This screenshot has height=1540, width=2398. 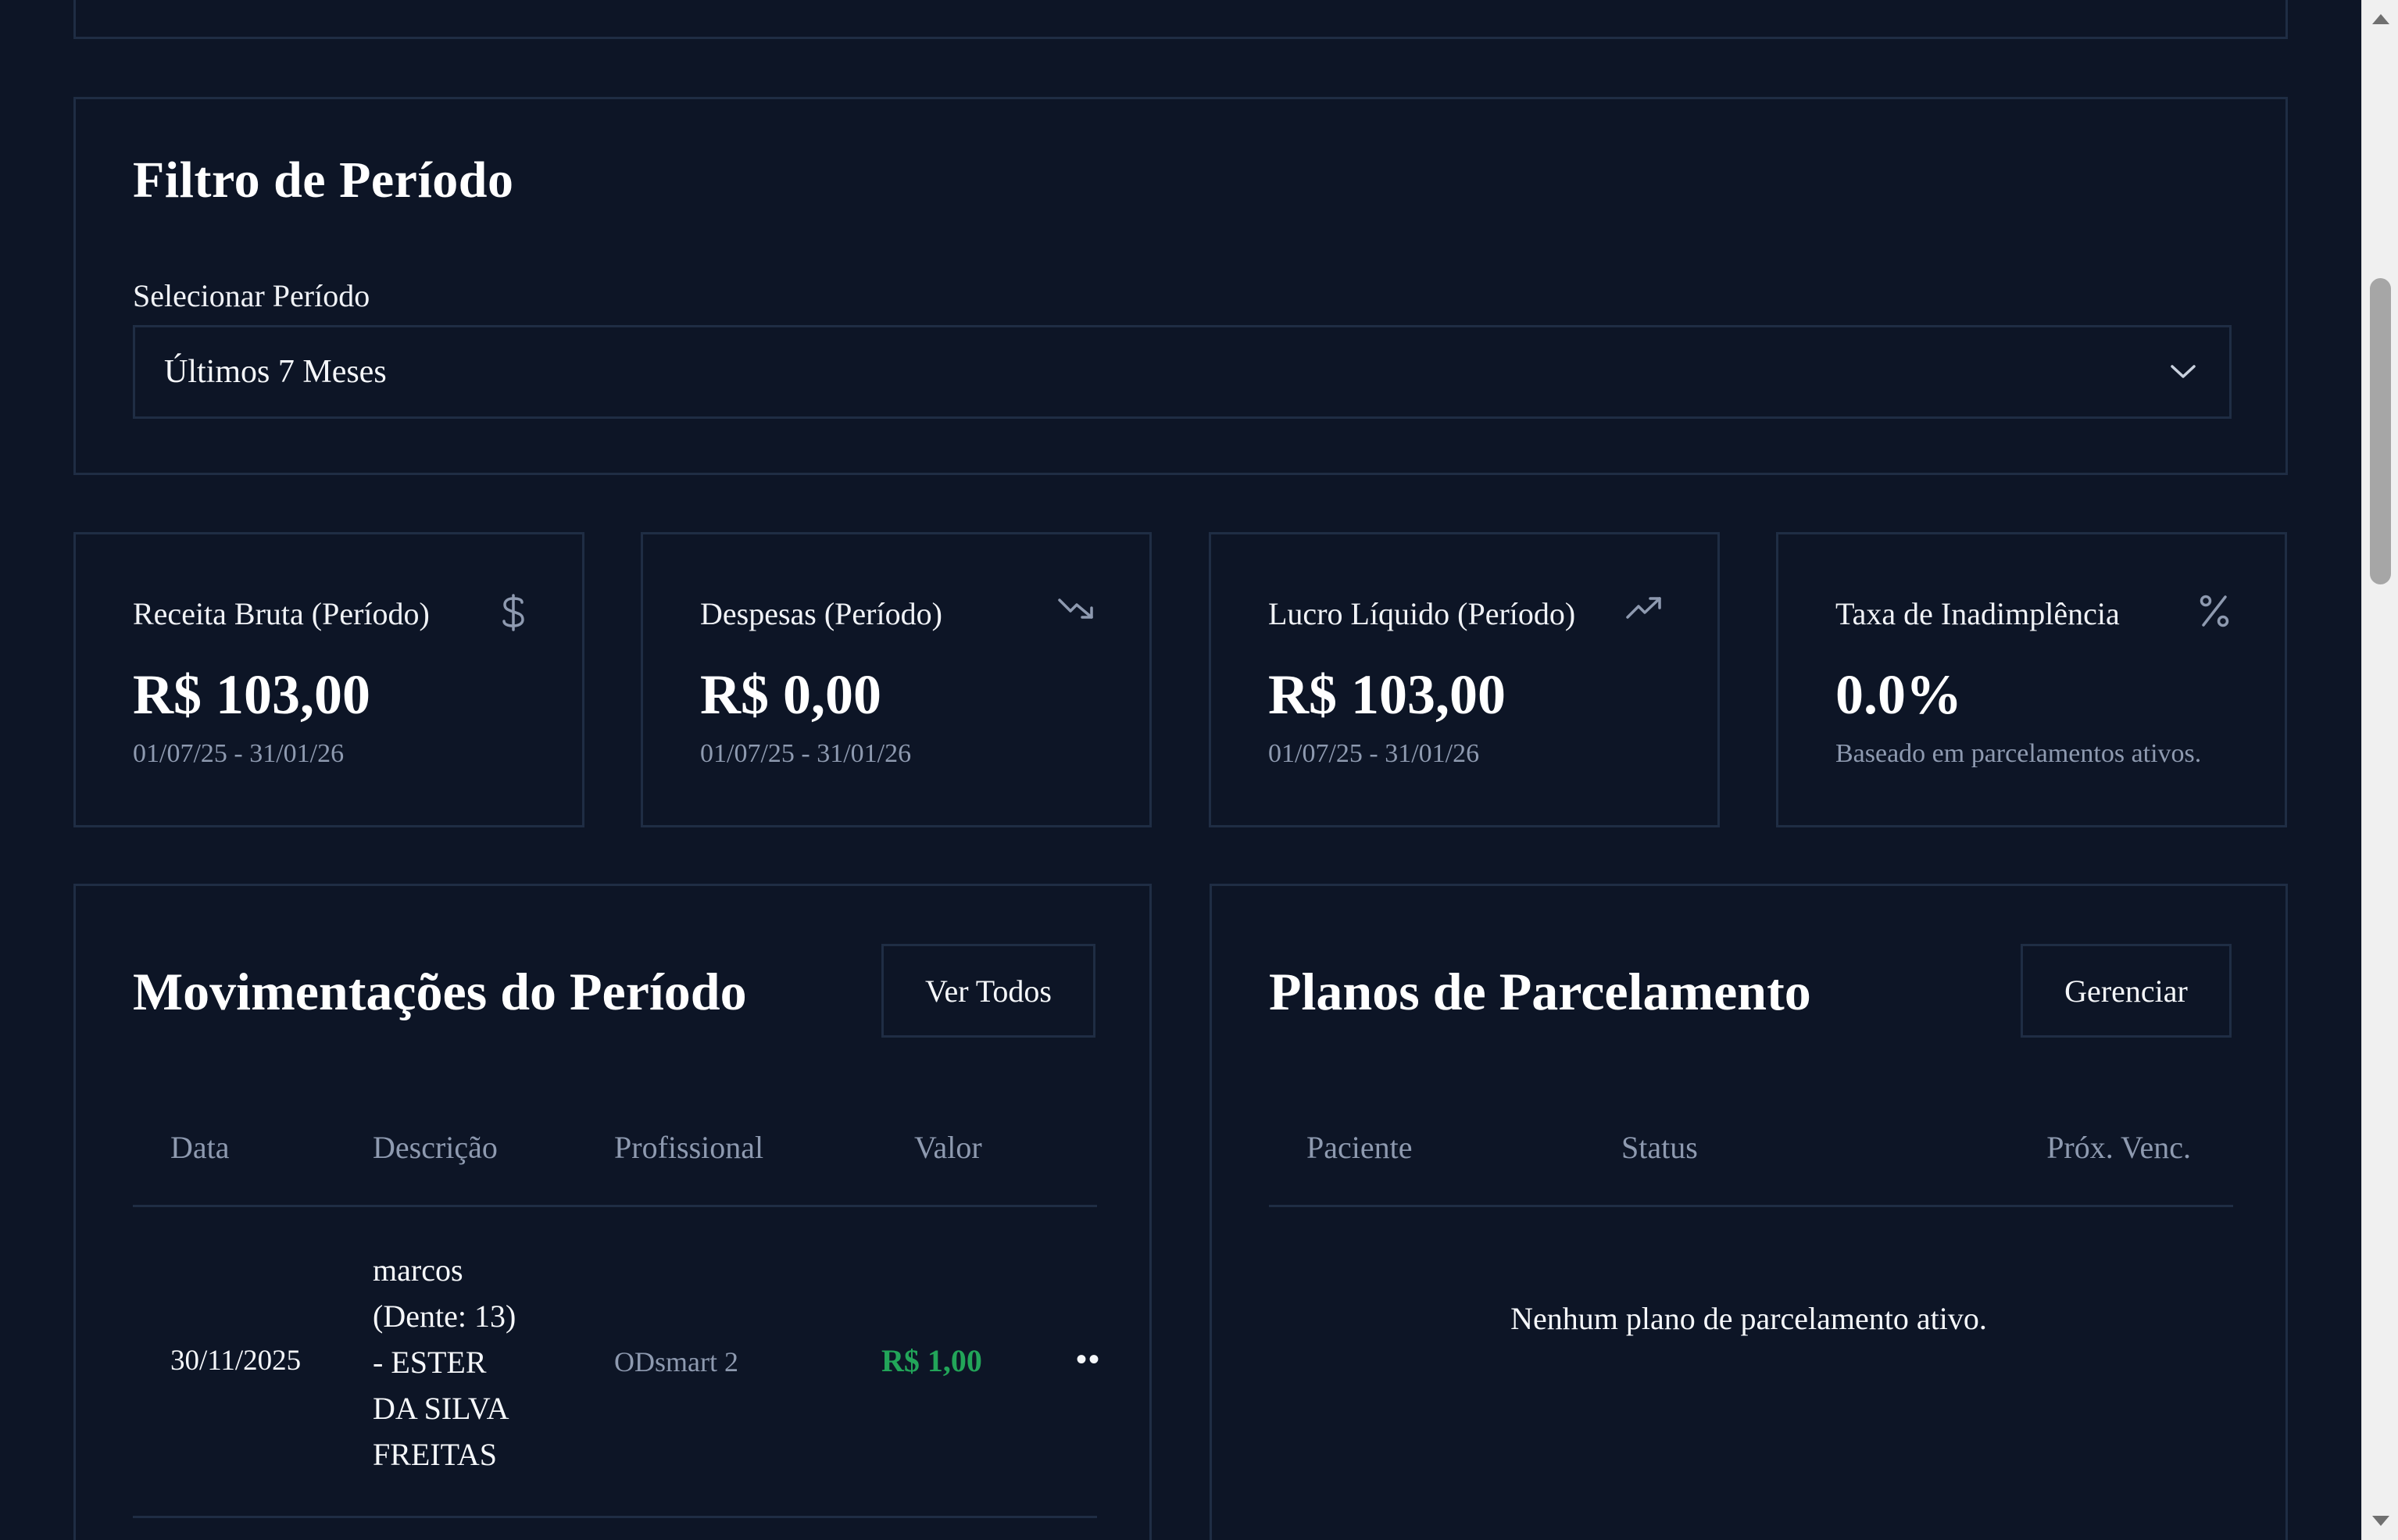 I want to click on column-header-valor: Valor, so click(x=948, y=1147).